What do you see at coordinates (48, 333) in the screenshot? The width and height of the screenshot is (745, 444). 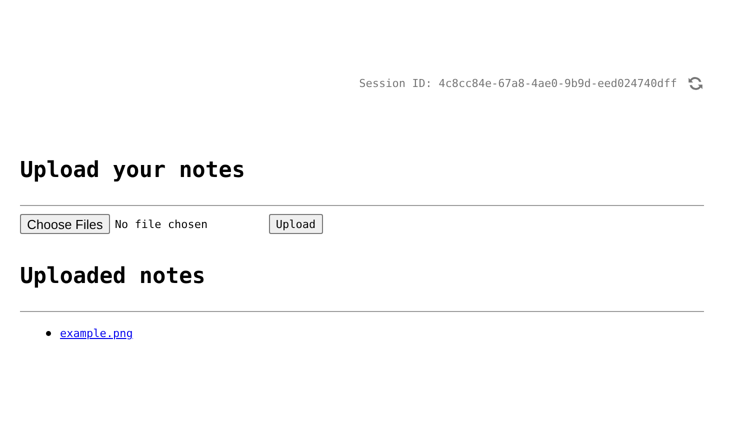 I see `bullet-icon` at bounding box center [48, 333].